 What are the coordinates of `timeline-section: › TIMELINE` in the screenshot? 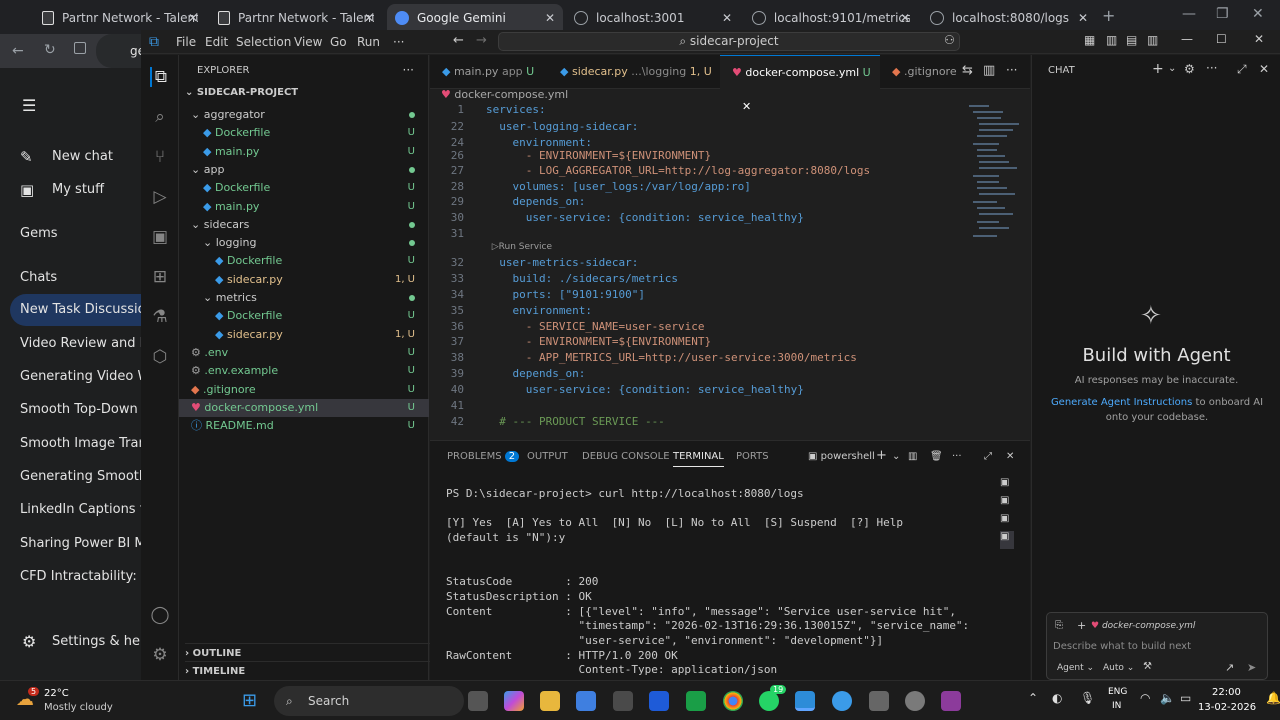 It's located at (310, 669).